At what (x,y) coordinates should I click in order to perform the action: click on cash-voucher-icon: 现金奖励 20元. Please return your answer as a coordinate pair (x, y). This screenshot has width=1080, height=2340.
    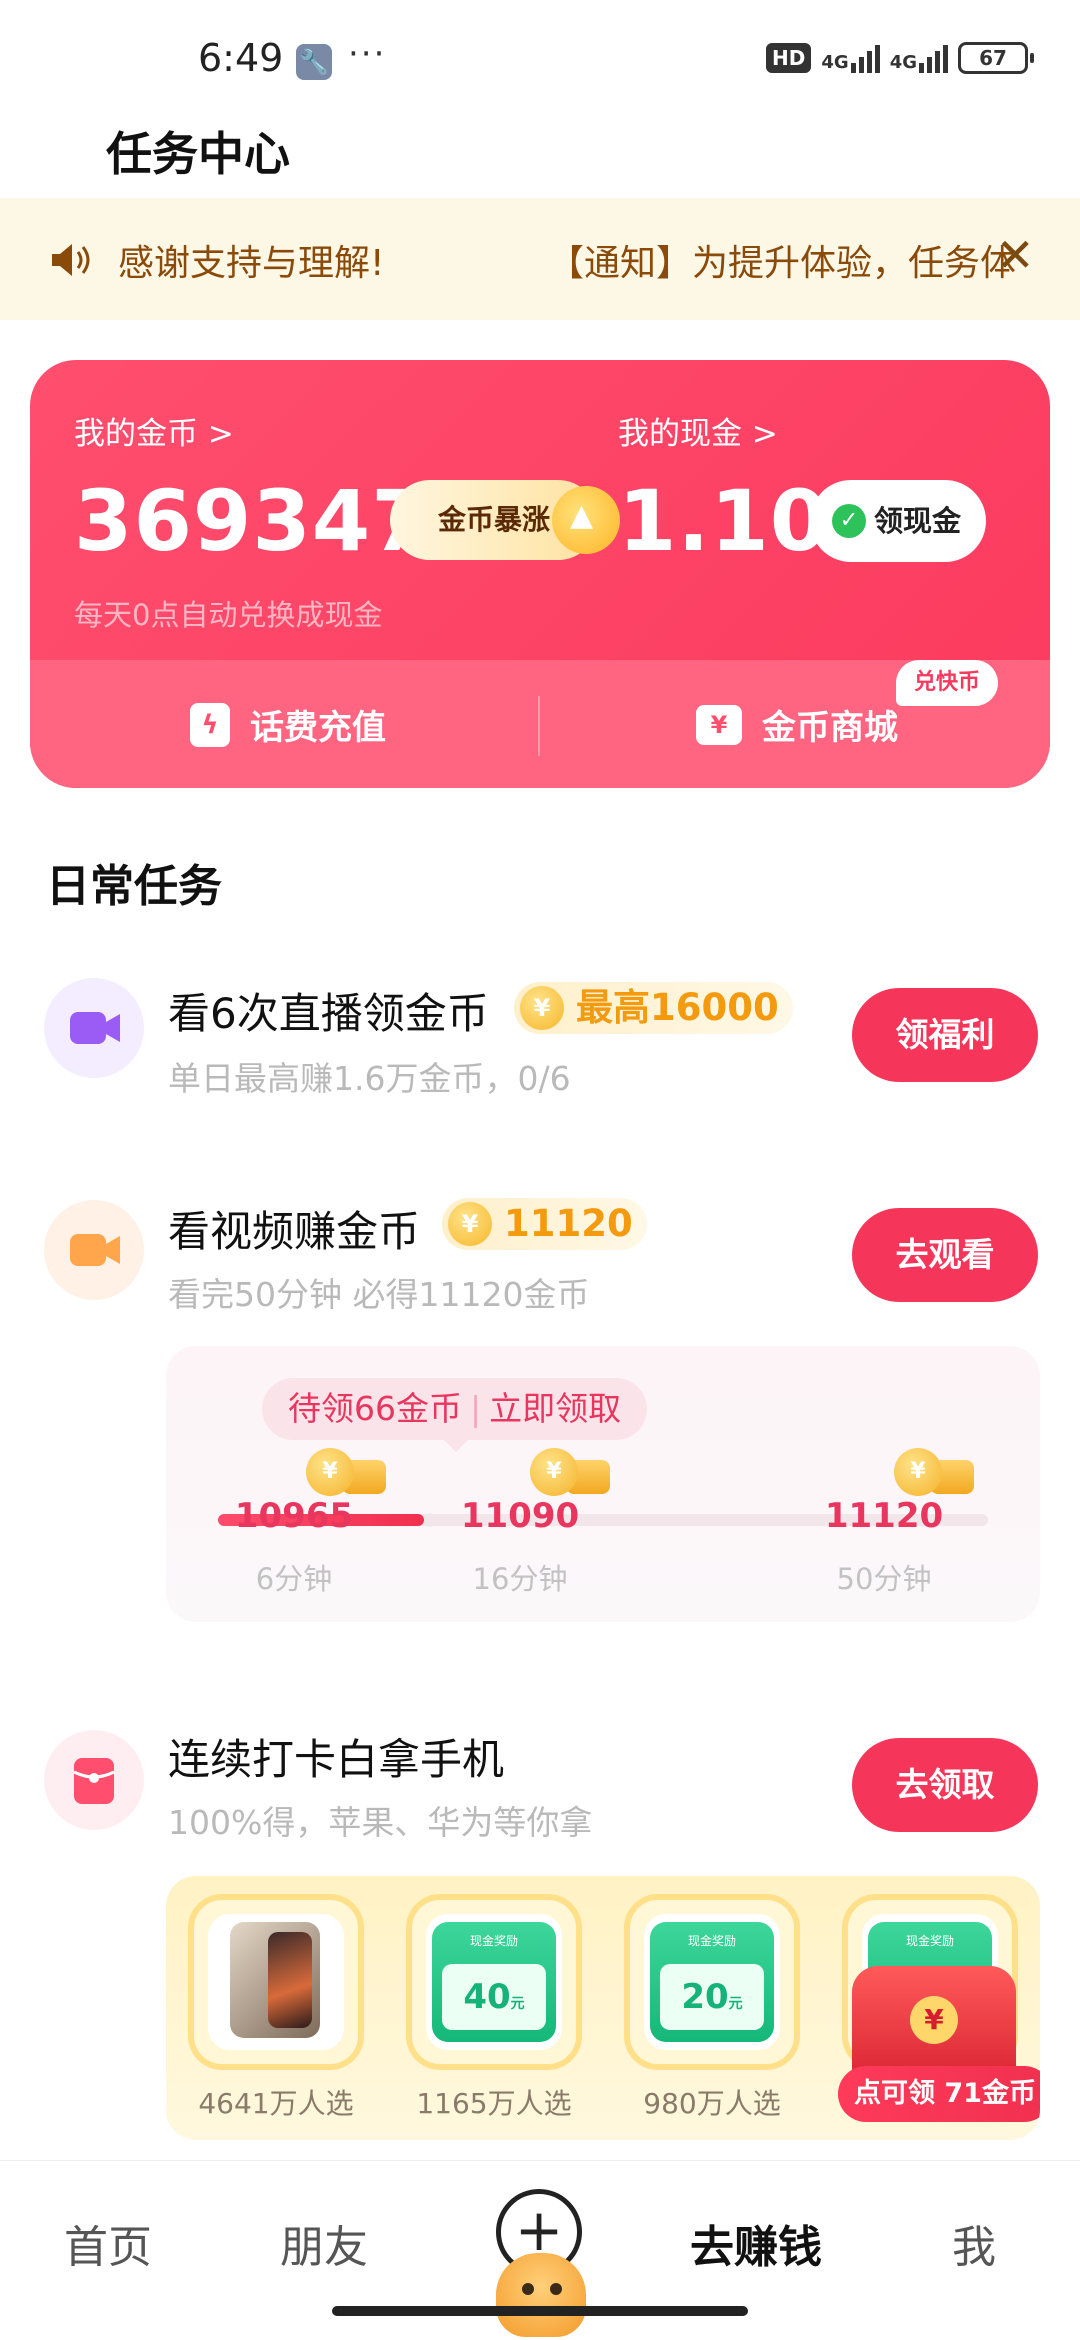
    Looking at the image, I should click on (712, 1982).